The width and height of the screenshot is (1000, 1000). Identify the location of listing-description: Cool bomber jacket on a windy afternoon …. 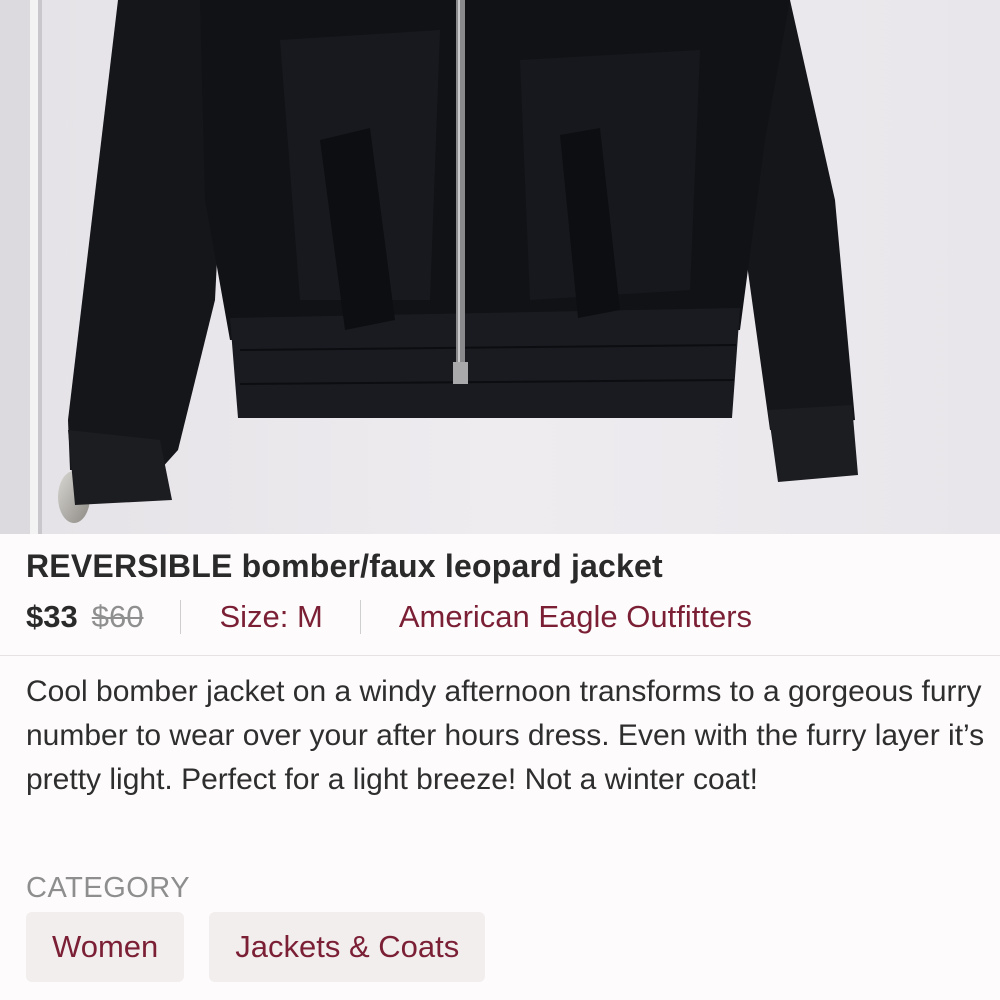
(505, 735).